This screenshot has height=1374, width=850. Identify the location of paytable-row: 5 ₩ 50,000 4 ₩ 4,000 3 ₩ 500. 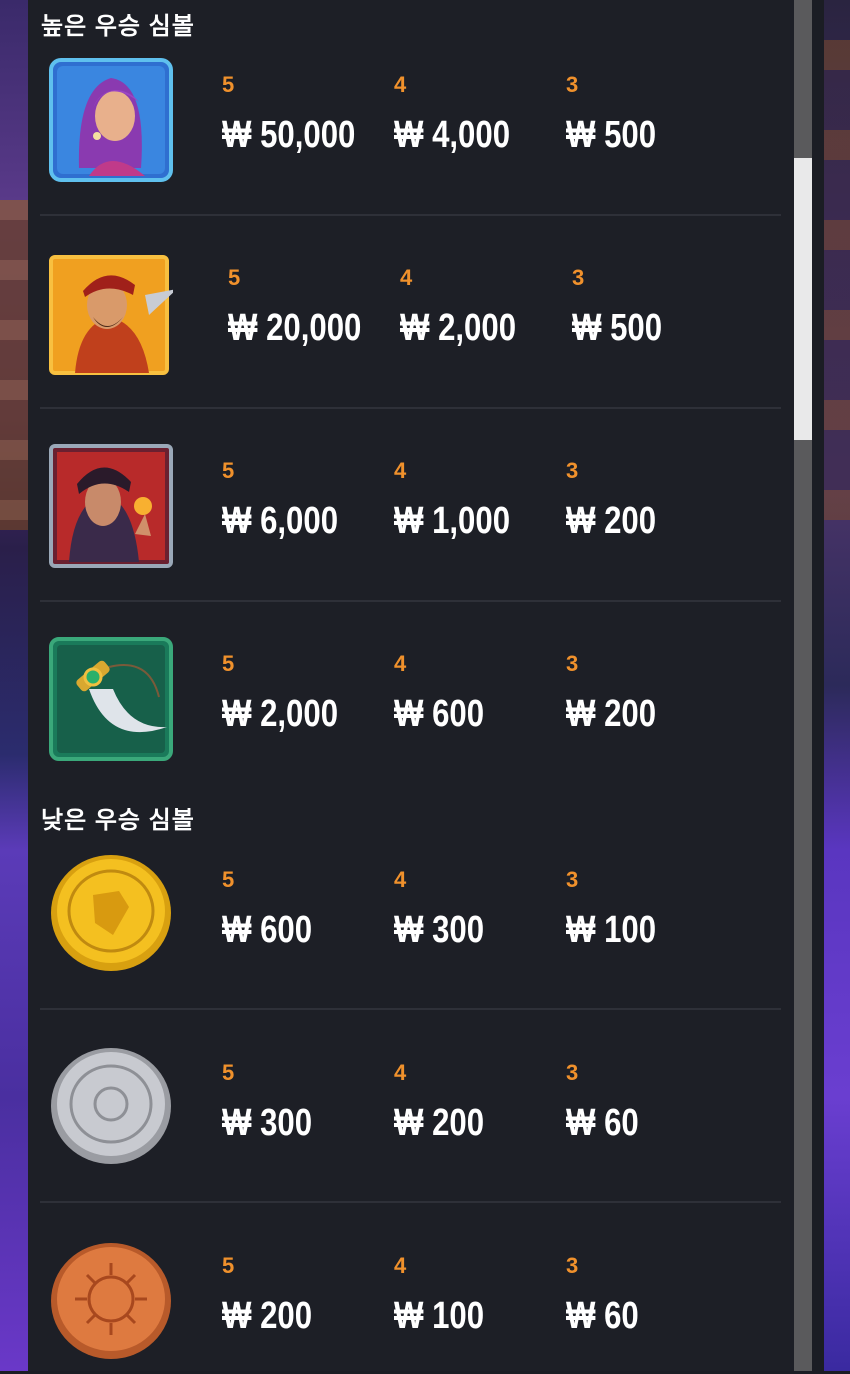
(397, 96).